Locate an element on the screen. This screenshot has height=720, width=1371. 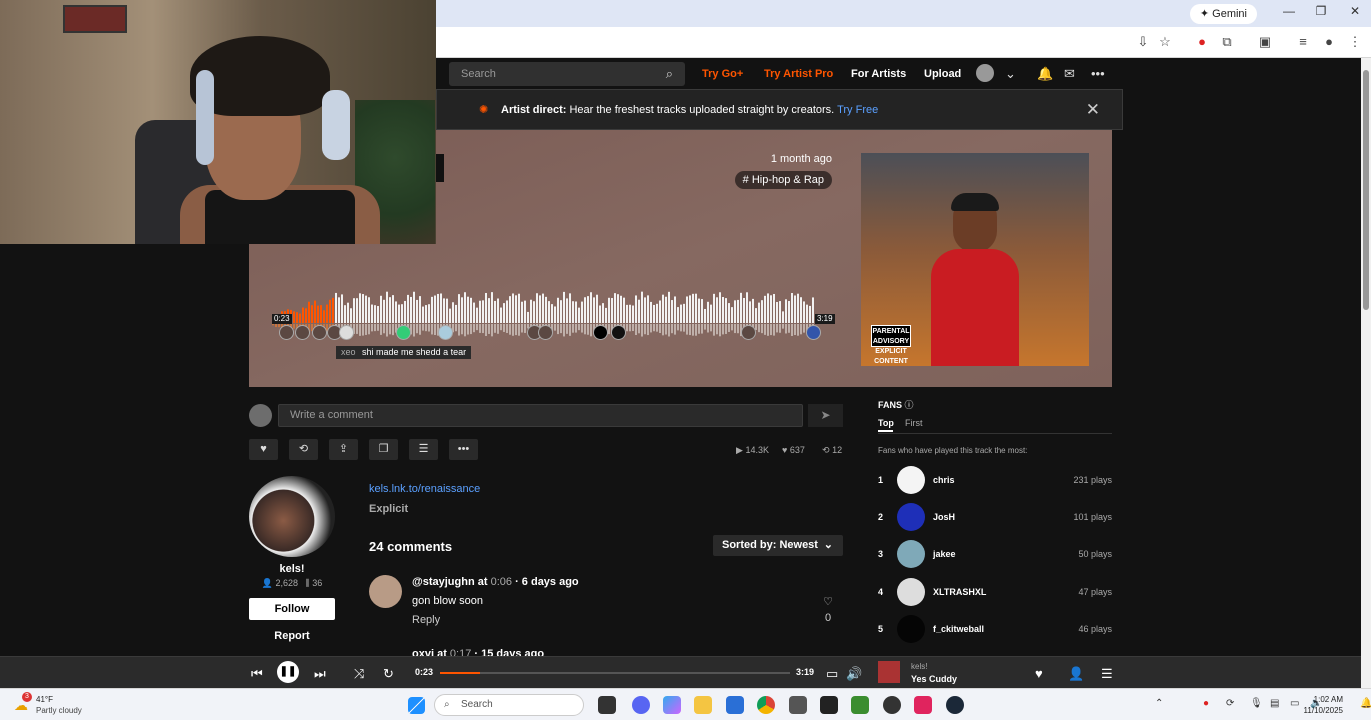
genre-tag: # Hip-hop & Rap is located at coordinates (783, 180).